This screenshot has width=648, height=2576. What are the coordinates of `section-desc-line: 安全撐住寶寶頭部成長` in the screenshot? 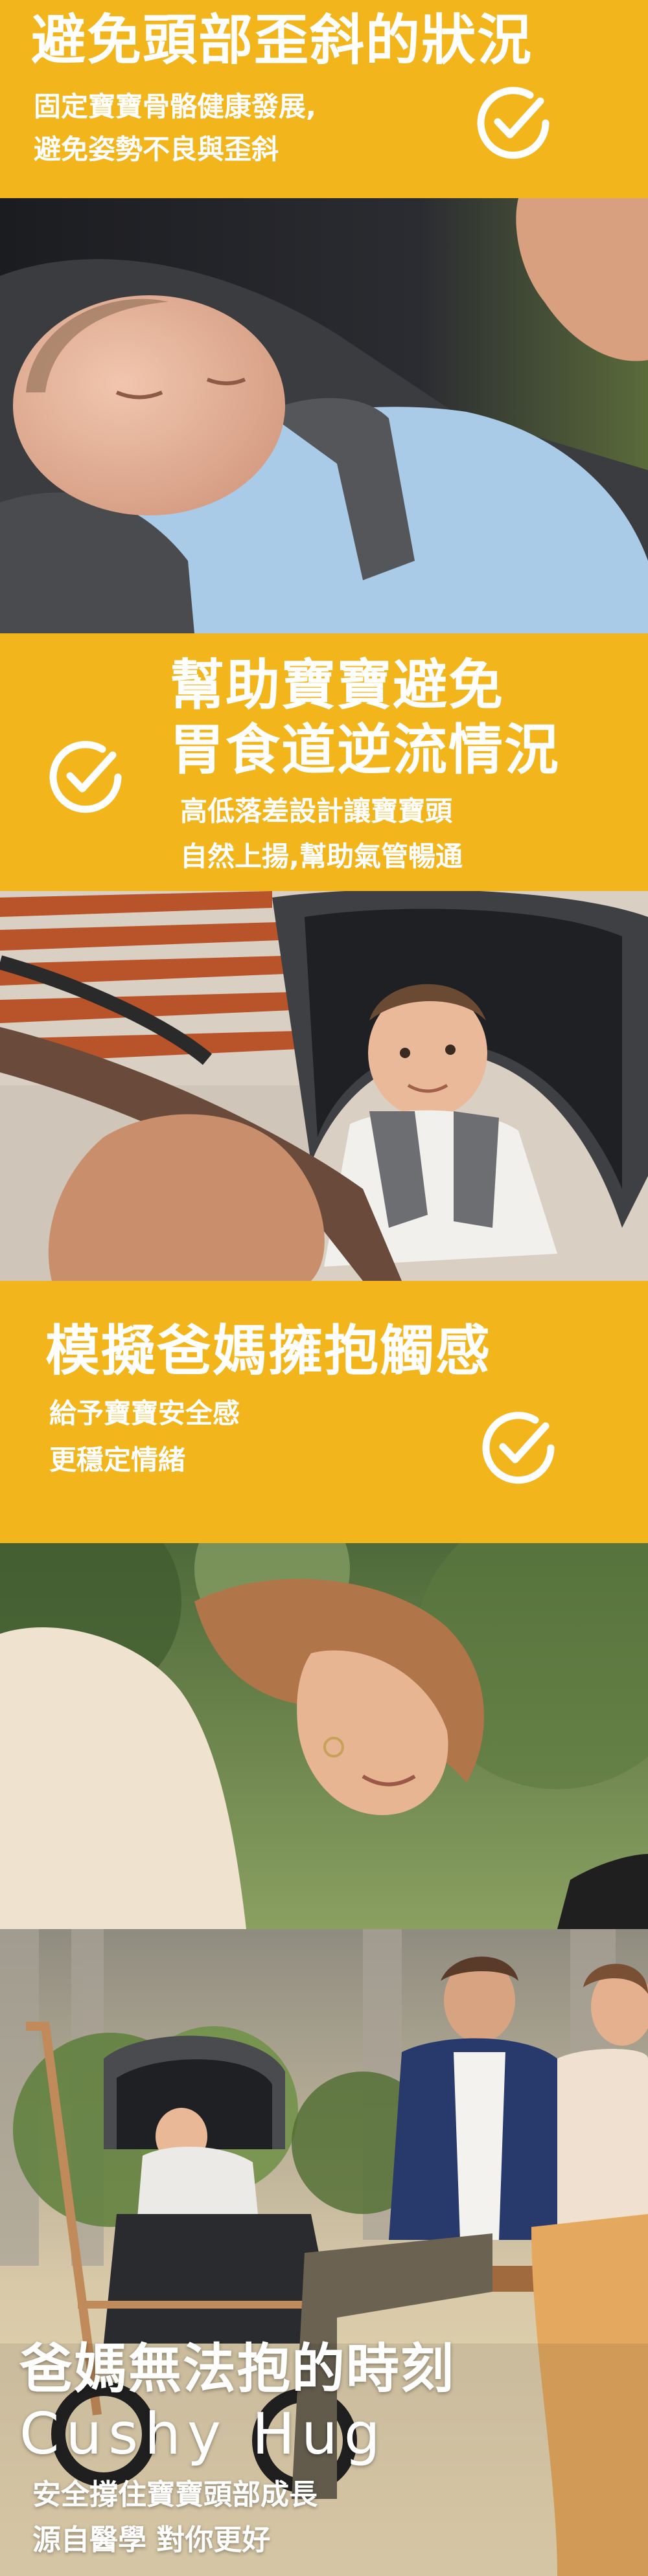 It's located at (175, 2494).